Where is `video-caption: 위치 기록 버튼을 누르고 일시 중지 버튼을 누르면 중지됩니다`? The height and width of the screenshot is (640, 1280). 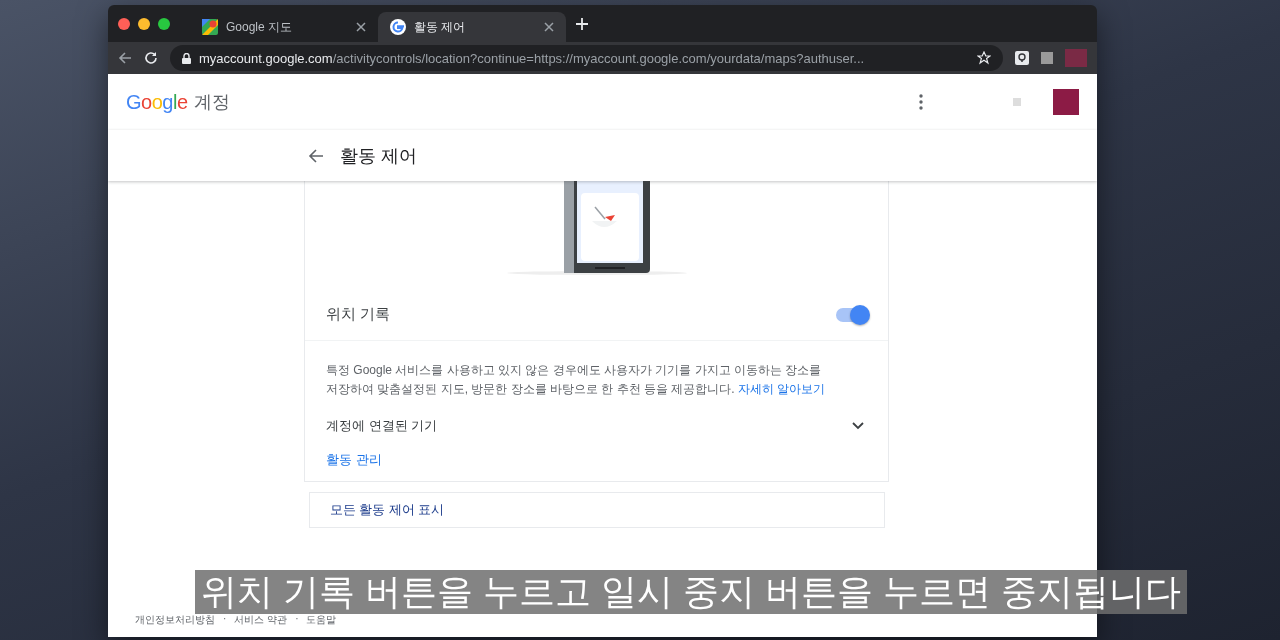 video-caption: 위치 기록 버튼을 누르고 일시 중지 버튼을 누르면 중지됩니다 is located at coordinates (691, 592).